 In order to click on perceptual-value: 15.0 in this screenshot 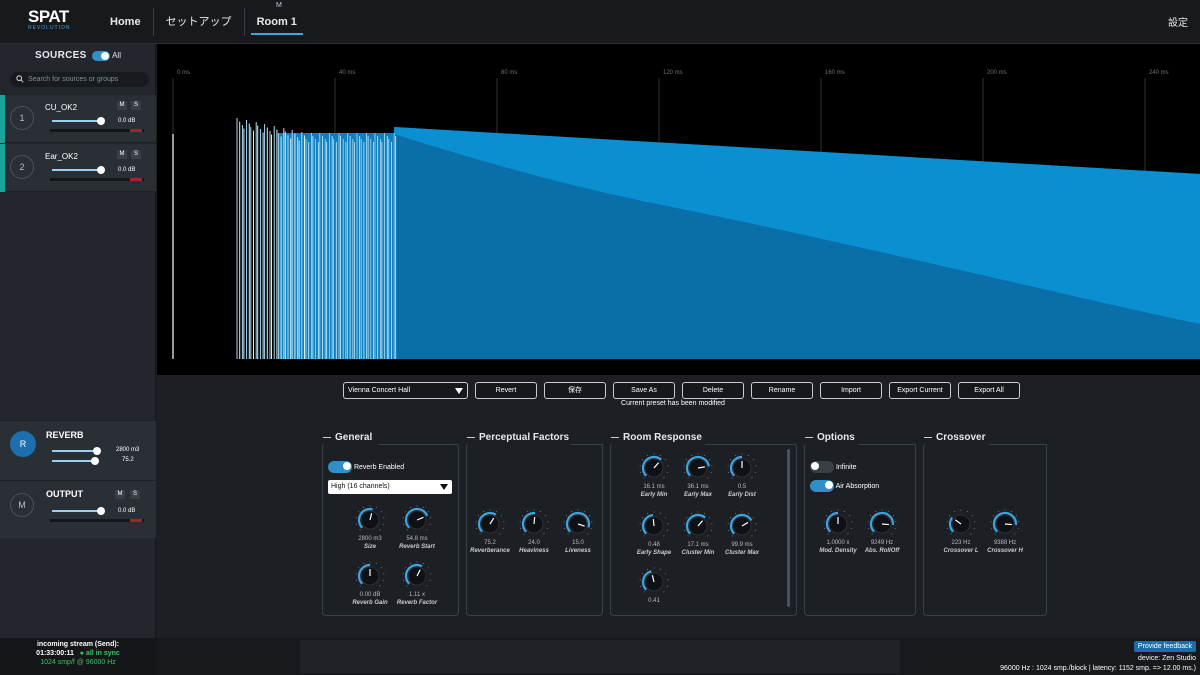, I will do `click(578, 543)`.